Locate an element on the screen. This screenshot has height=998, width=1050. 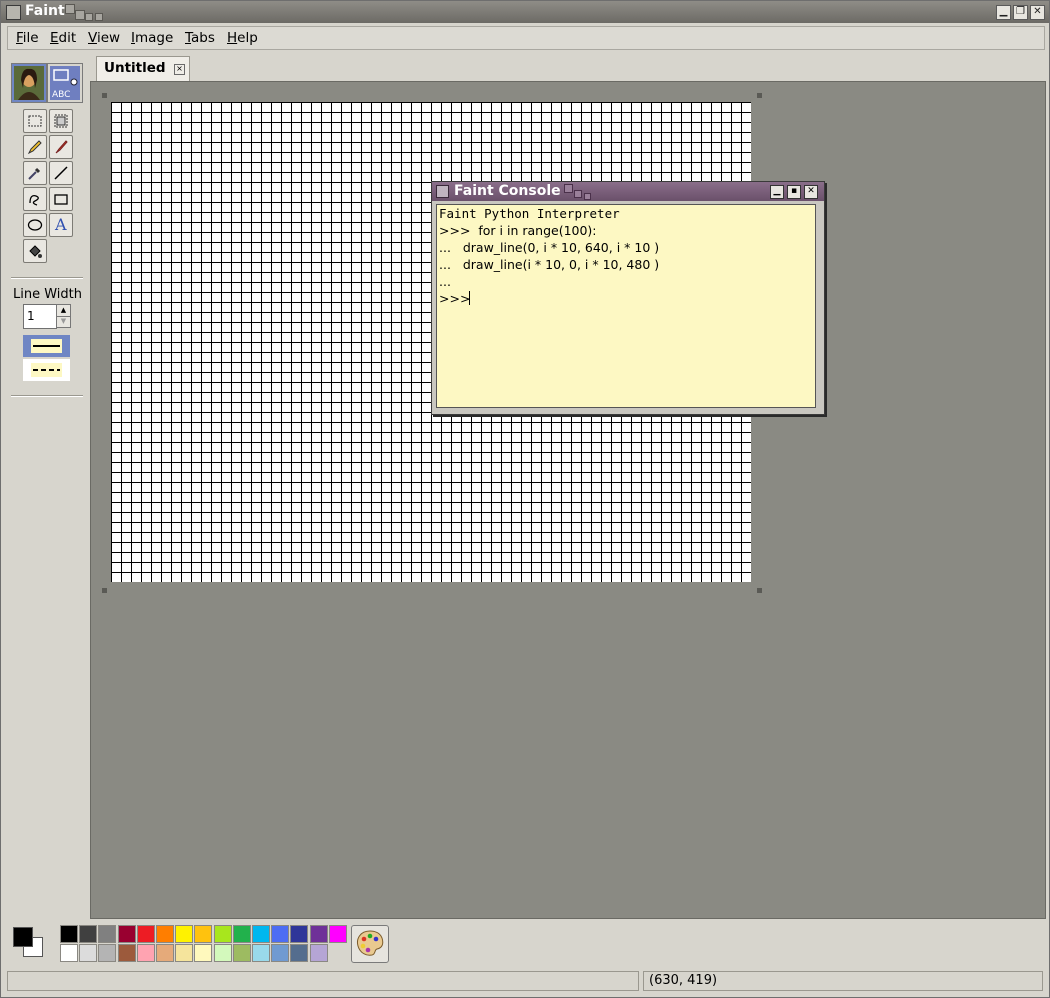
spline-tool is located at coordinates (35, 199).